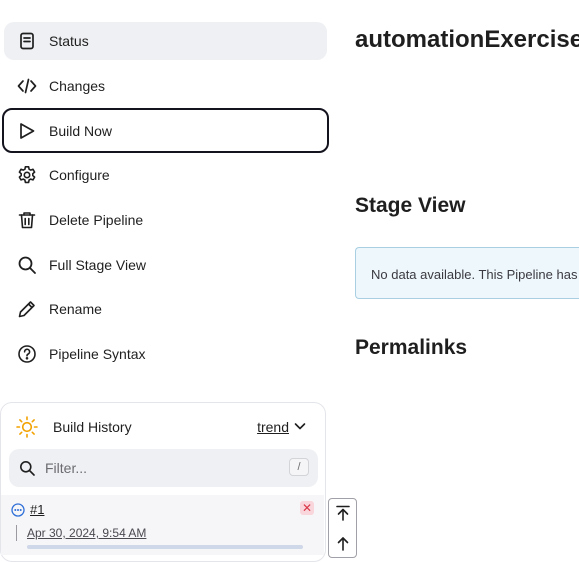 Image resolution: width=579 pixels, height=562 pixels. I want to click on scroll-controls, so click(342, 528).